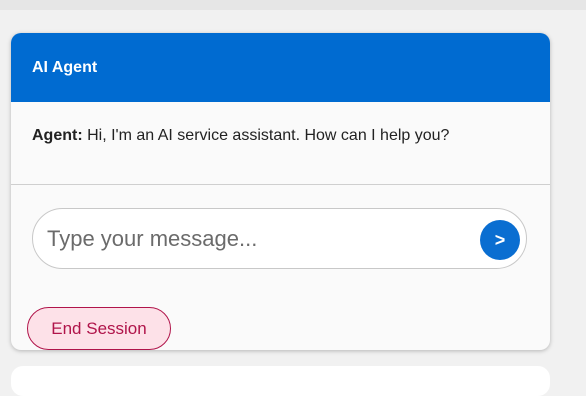  I want to click on message-composer: >, so click(279, 238).